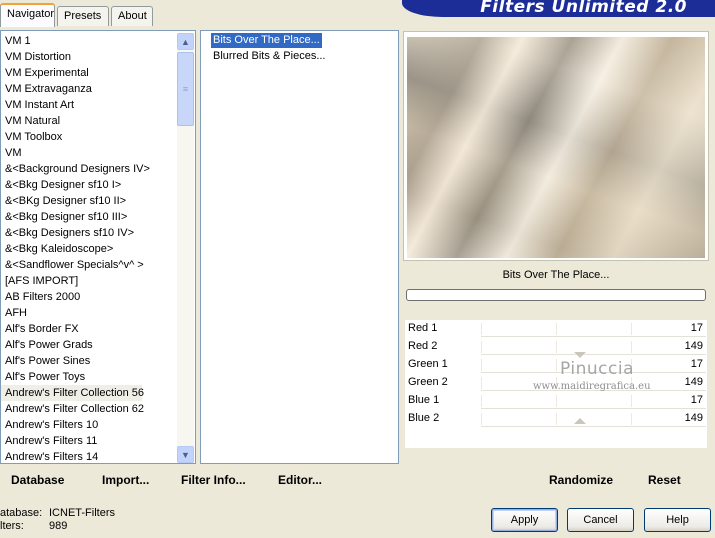  I want to click on category-item: Alf's Power Sines, so click(47, 361).